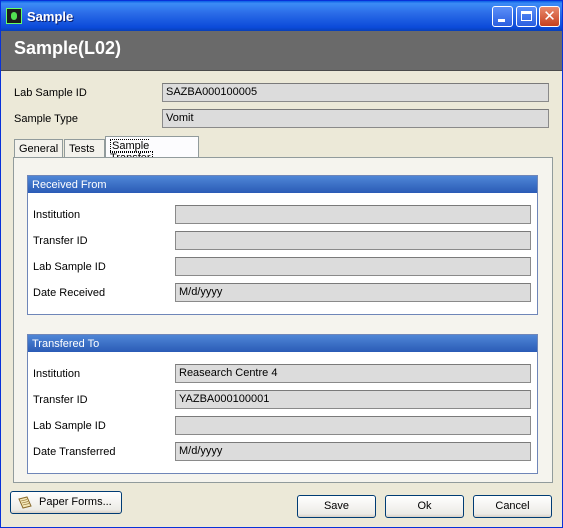 The height and width of the screenshot is (528, 563). I want to click on lab-sample-id-field: SAZBA000100005, so click(355, 92).